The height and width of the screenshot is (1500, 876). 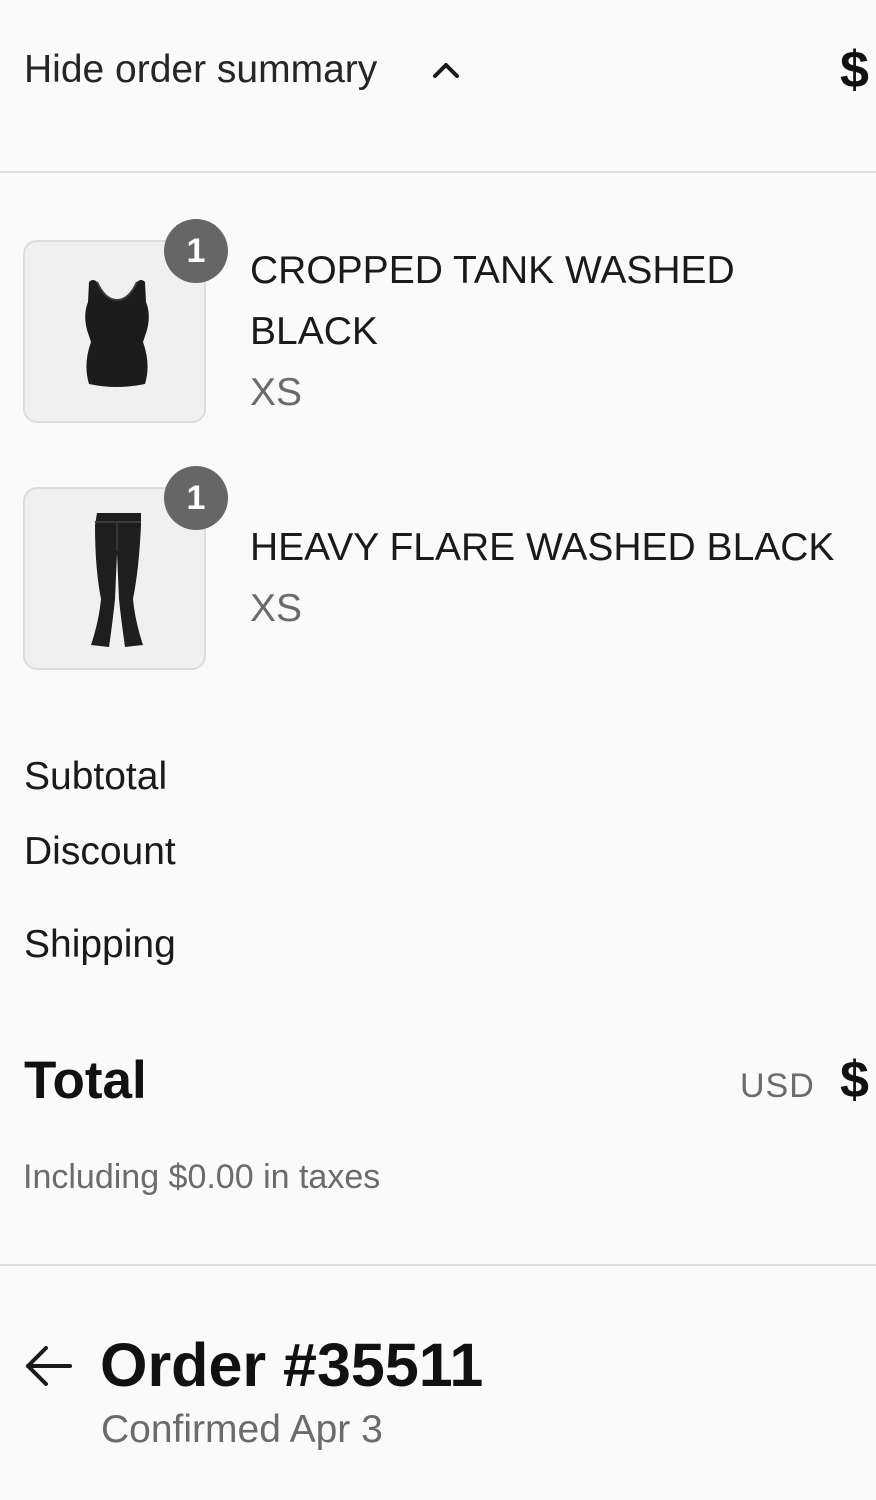 What do you see at coordinates (48, 1366) in the screenshot?
I see `back-arrow-icon` at bounding box center [48, 1366].